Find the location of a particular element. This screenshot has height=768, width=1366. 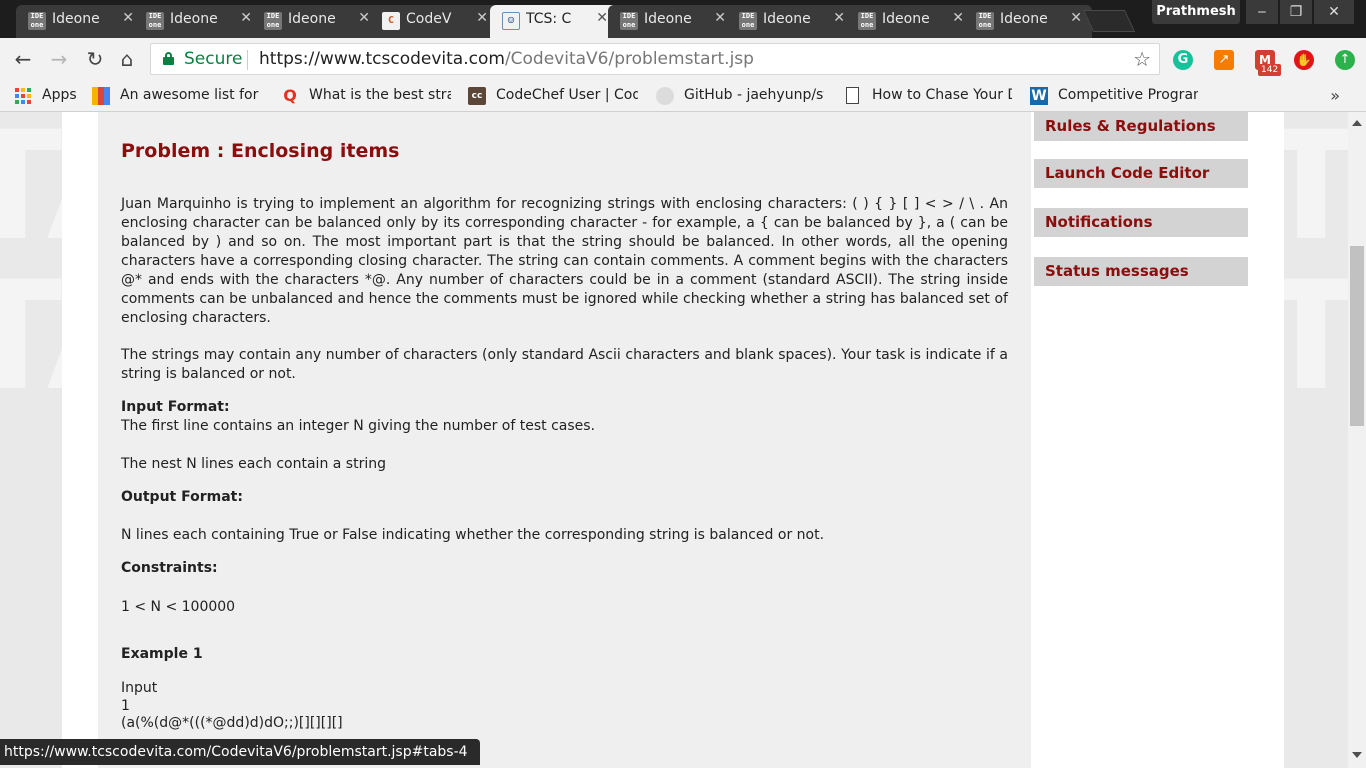

tab-ideone-3: IDE one Ideone ✕ is located at coordinates (316, 21).